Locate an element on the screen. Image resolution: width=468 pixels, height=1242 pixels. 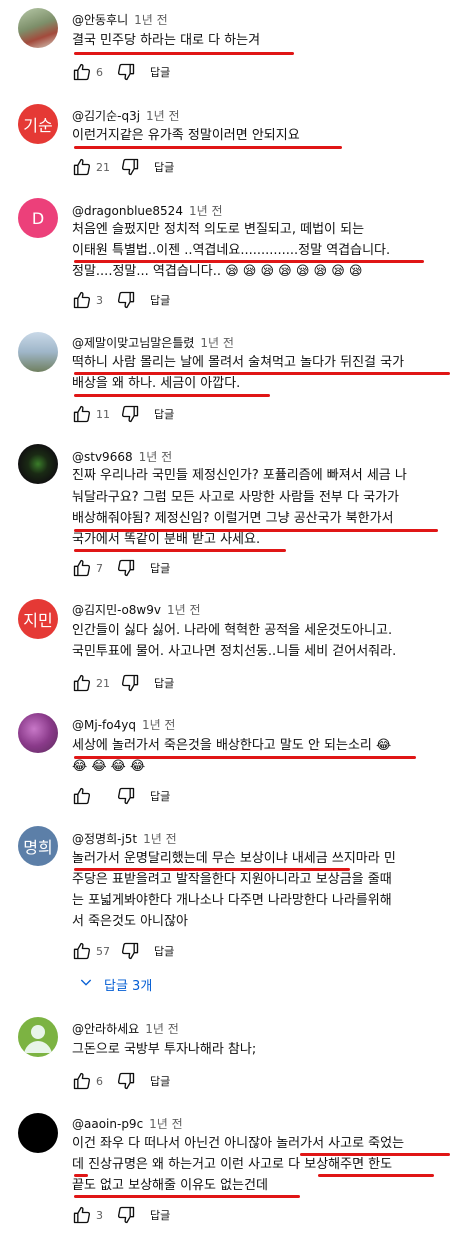
comment-text: 정말....정말... 역겹습니다.. 😪 😪 😪 😪 😪 😪 😪 😪 is located at coordinates (217, 271).